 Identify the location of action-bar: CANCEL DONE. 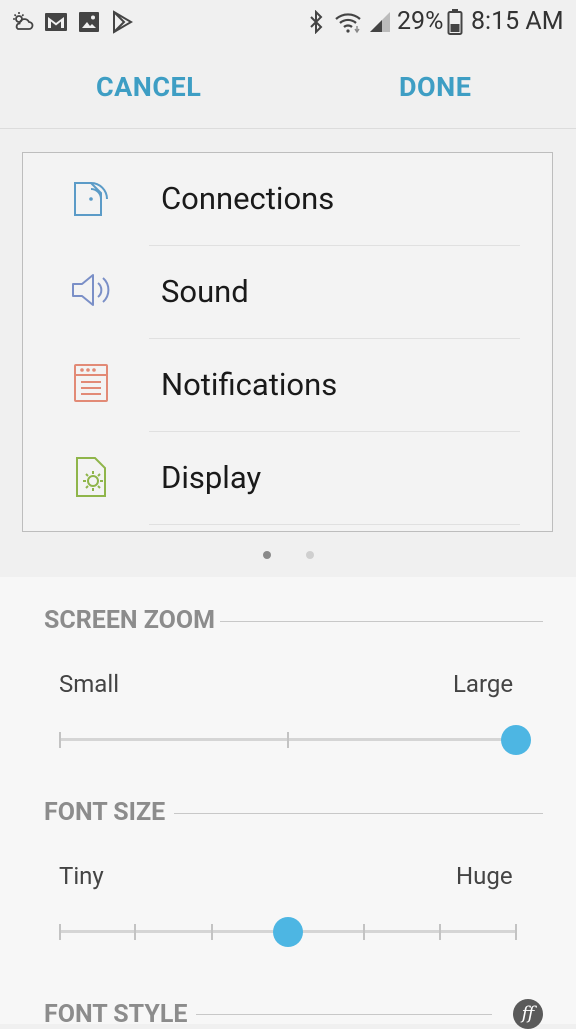
(288, 86).